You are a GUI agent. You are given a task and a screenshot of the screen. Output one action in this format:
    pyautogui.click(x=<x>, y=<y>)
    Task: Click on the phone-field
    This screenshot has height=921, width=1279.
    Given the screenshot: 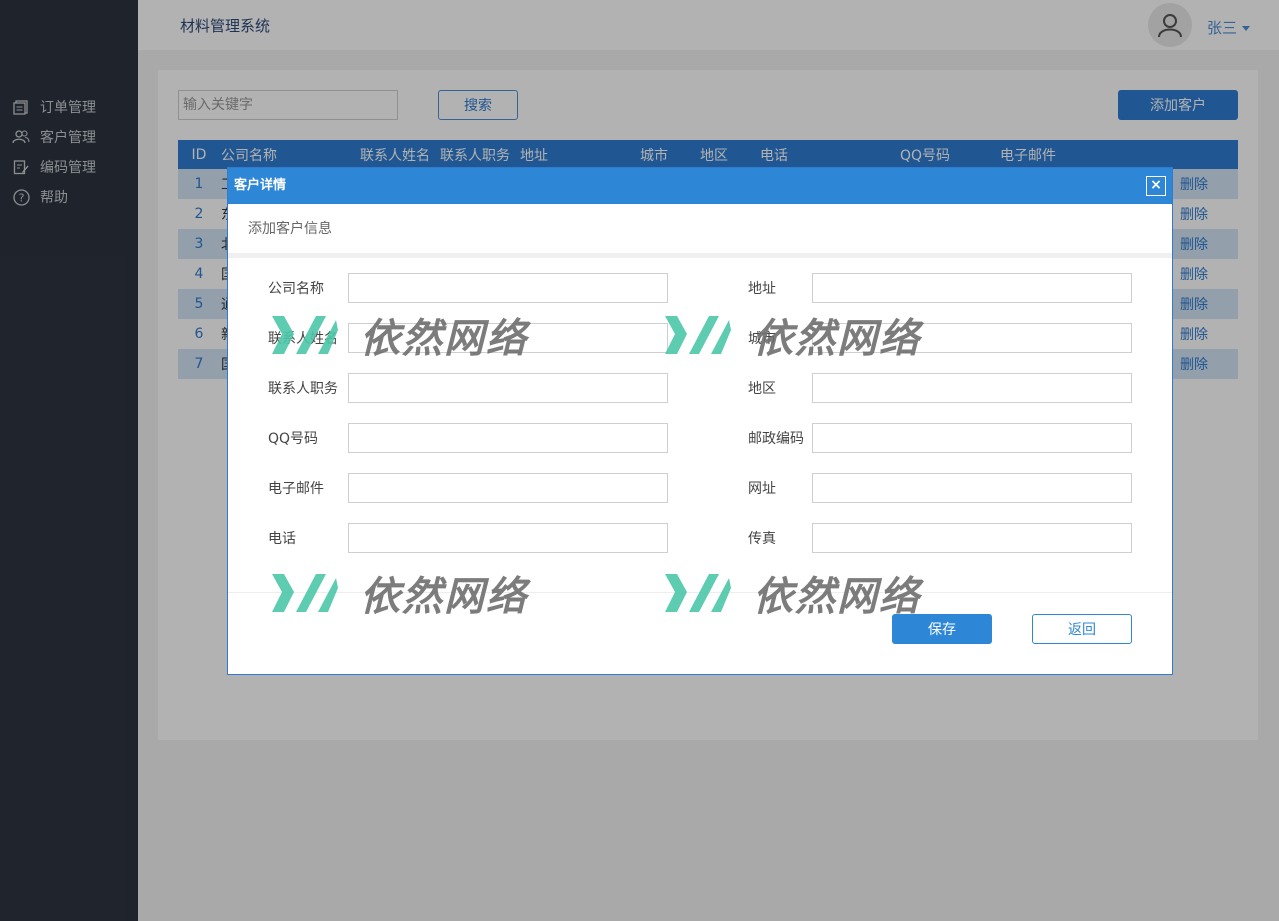 What is the action you would take?
    pyautogui.click(x=508, y=538)
    